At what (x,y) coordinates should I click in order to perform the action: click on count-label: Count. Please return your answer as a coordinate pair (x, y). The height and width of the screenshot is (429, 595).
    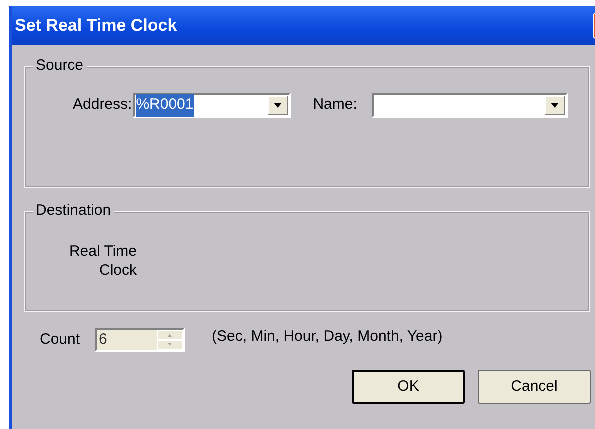
    Looking at the image, I should click on (60, 340).